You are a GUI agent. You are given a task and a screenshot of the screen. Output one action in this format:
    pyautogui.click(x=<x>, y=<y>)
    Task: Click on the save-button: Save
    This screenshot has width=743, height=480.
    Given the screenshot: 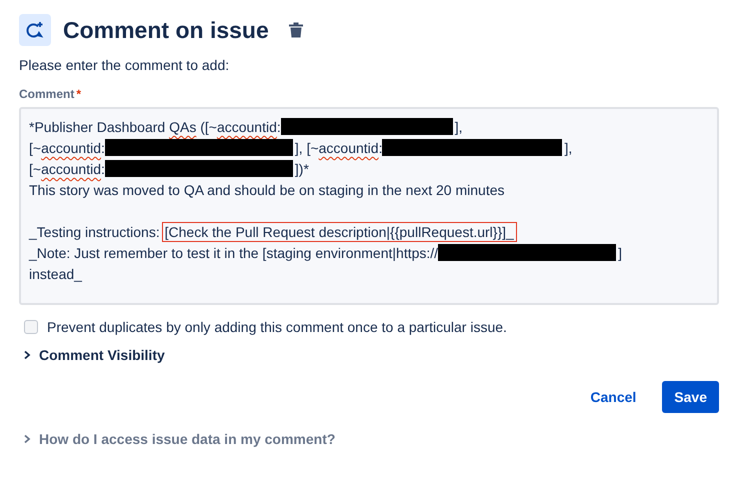 What is the action you would take?
    pyautogui.click(x=690, y=397)
    